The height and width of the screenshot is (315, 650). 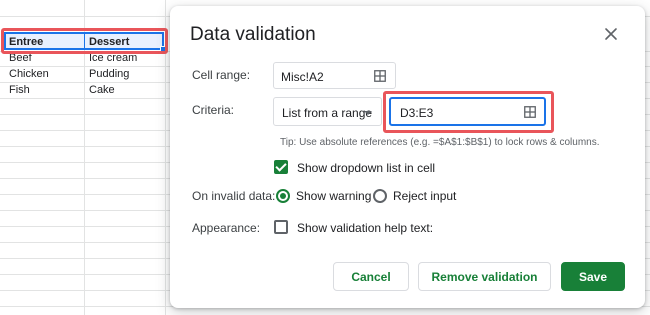 What do you see at coordinates (281, 227) in the screenshot?
I see `help-text-checkbox` at bounding box center [281, 227].